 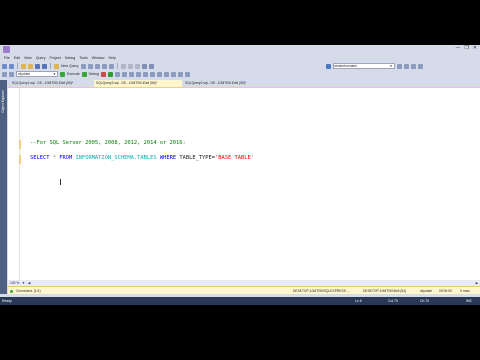 What do you see at coordinates (385, 291) in the screenshot?
I see `login-name: DESKTOP-10MTI90\Dell (54)` at bounding box center [385, 291].